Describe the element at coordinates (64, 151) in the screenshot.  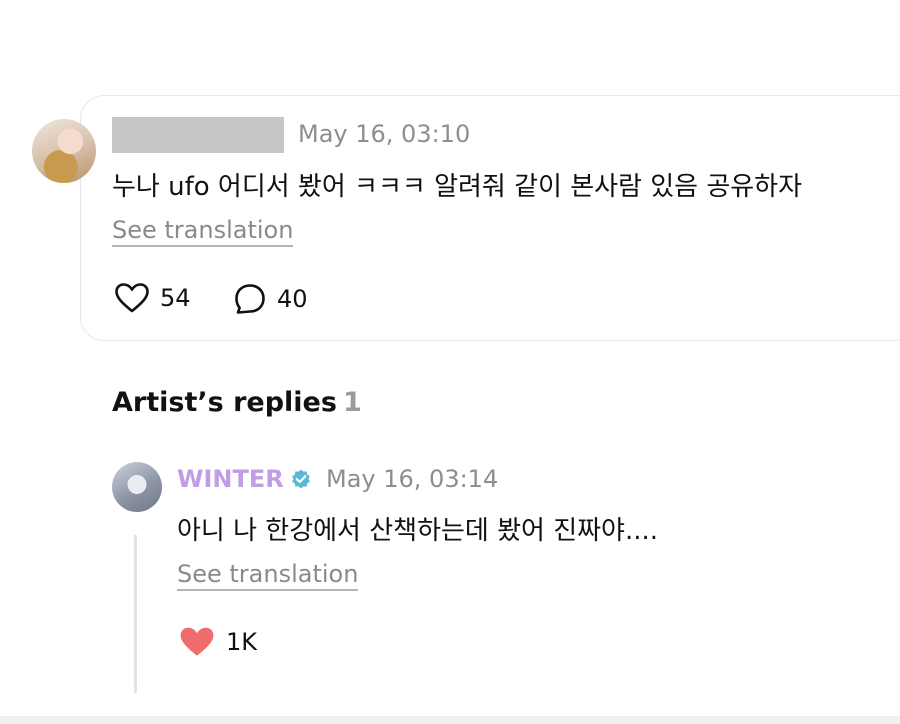
I see `user-avatar` at that location.